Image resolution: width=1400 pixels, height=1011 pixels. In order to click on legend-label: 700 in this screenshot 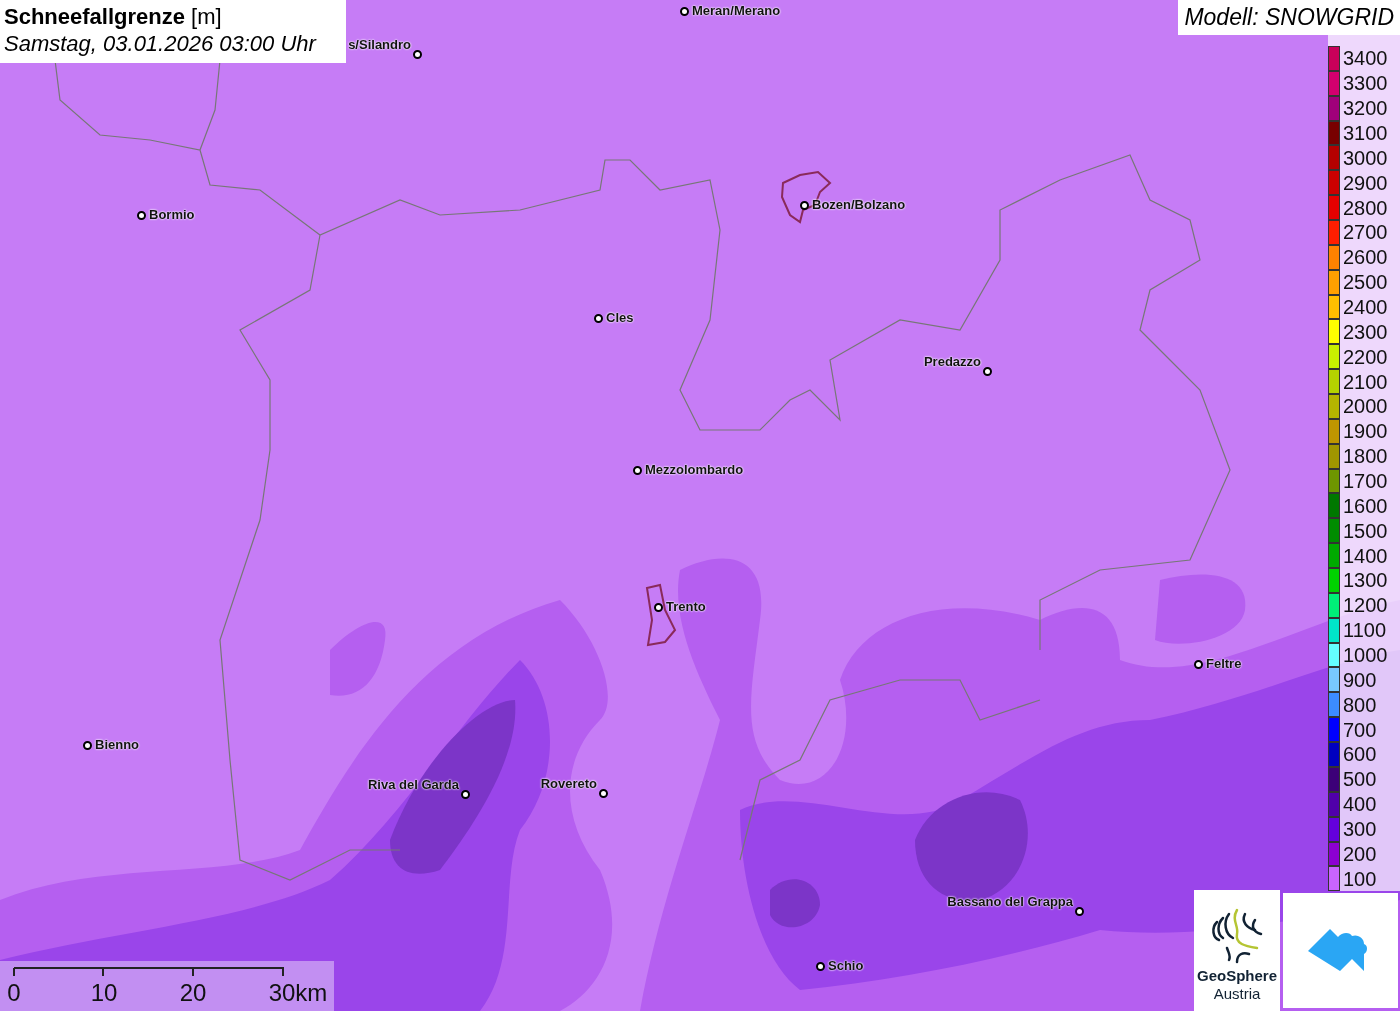, I will do `click(1360, 729)`.